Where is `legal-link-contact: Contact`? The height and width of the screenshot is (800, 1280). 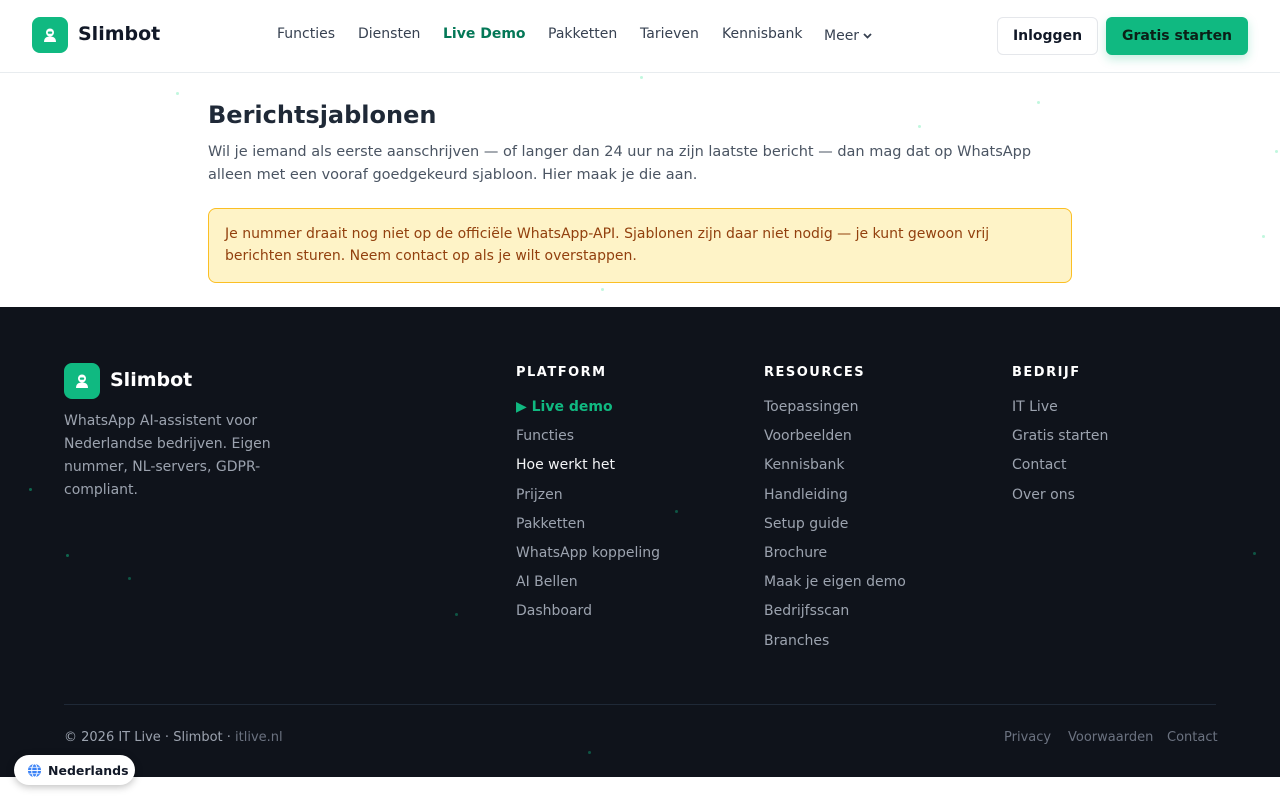
legal-link-contact: Contact is located at coordinates (1192, 737).